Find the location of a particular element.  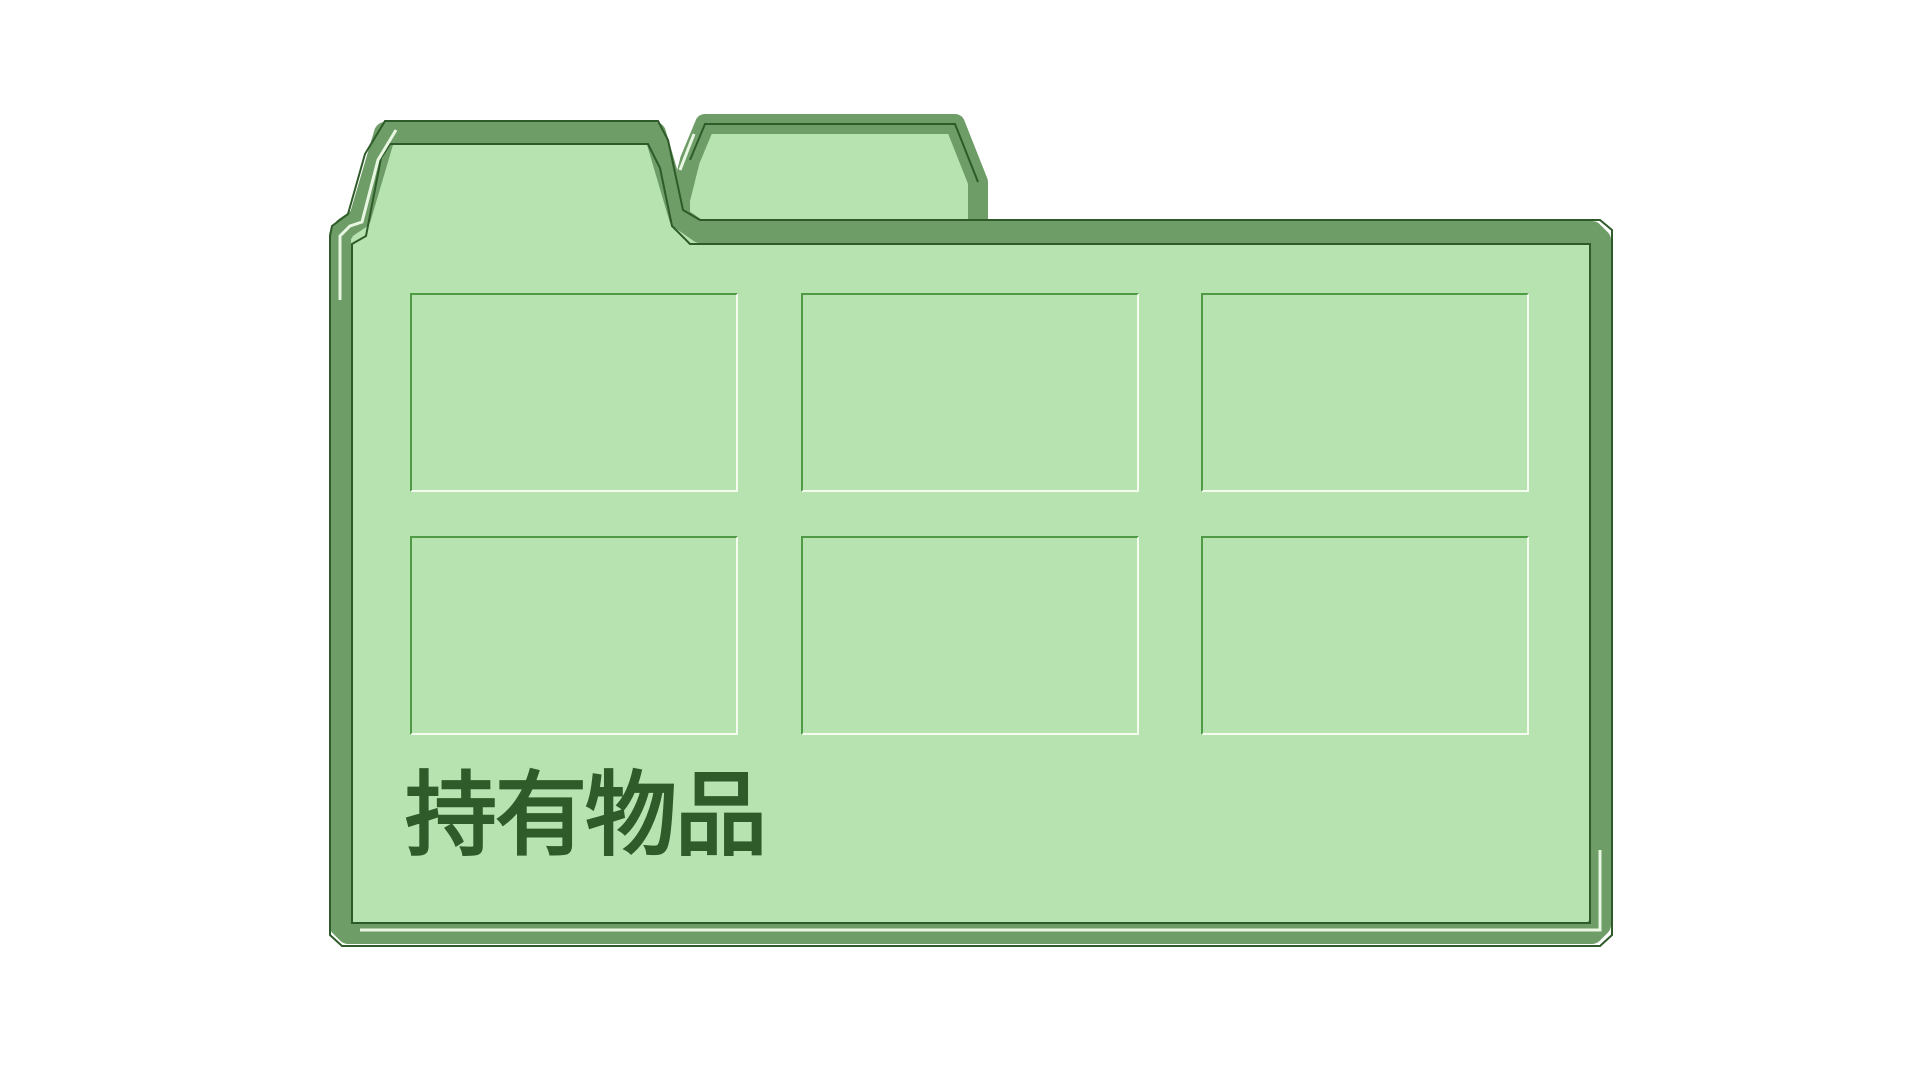

folder-tab-secondary is located at coordinates (829, 177).